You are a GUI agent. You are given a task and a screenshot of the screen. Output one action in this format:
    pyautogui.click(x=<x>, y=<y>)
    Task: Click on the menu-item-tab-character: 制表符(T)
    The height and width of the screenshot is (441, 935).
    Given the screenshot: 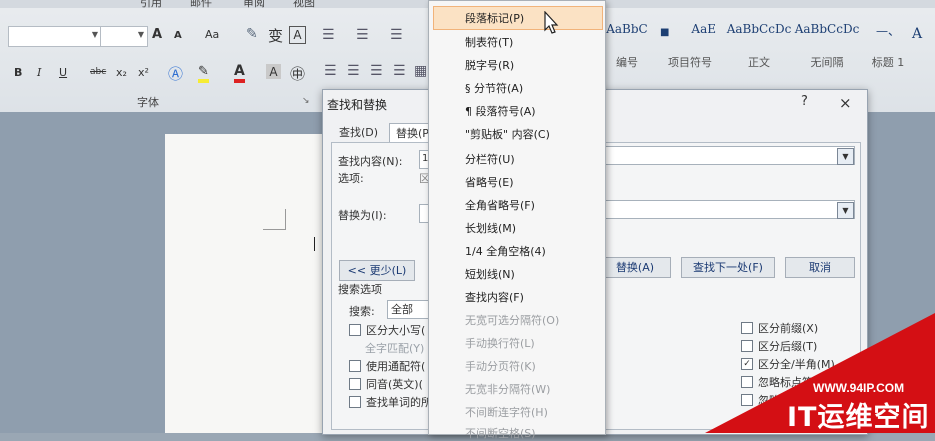 What is the action you would take?
    pyautogui.click(x=489, y=42)
    